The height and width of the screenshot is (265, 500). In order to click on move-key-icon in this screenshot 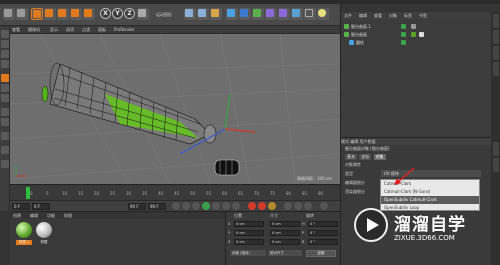, I will do `click(288, 206)`.